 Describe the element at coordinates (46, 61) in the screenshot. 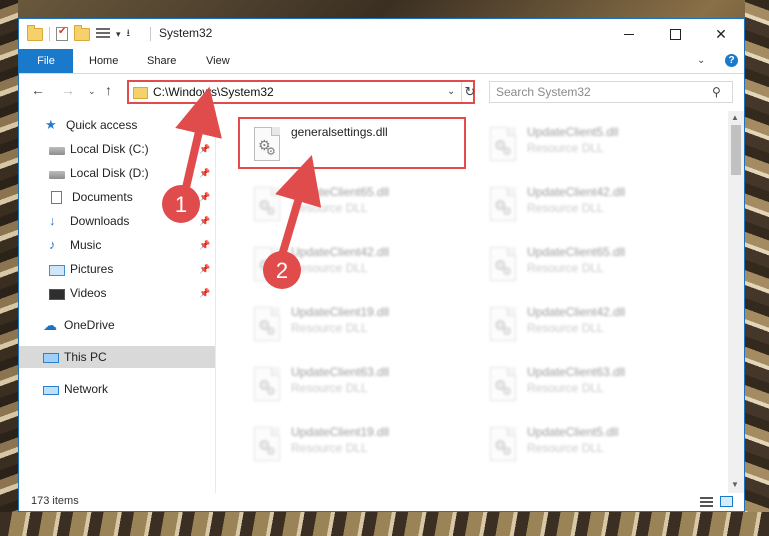

I see `tab-file: File` at that location.